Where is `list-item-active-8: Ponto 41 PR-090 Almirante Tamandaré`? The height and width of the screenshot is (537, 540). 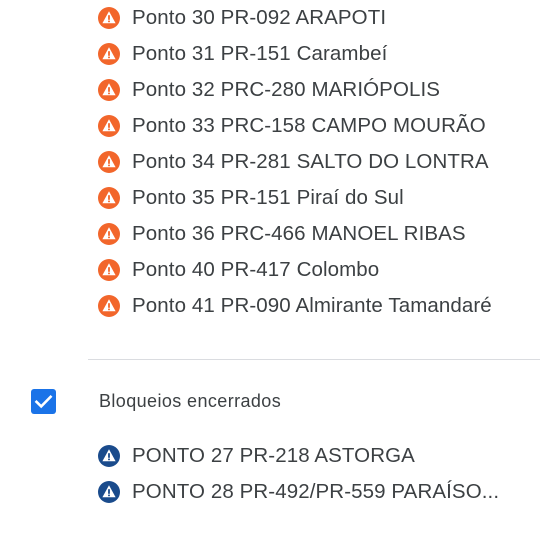
list-item-active-8: Ponto 41 PR-090 Almirante Tamandaré is located at coordinates (295, 306).